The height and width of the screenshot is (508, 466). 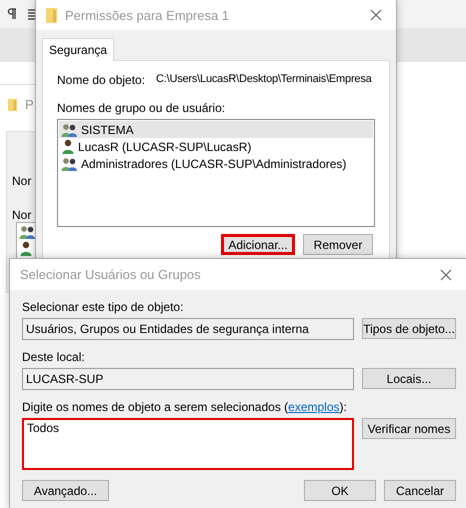 I want to click on names-field: Todos, so click(x=188, y=444).